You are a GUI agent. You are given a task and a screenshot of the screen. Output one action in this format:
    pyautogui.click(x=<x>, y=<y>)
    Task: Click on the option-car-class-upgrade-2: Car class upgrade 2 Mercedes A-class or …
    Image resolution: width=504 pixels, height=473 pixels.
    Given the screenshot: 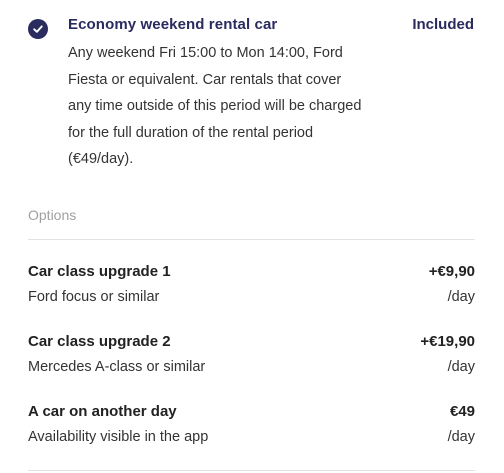 What is the action you would take?
    pyautogui.click(x=251, y=358)
    